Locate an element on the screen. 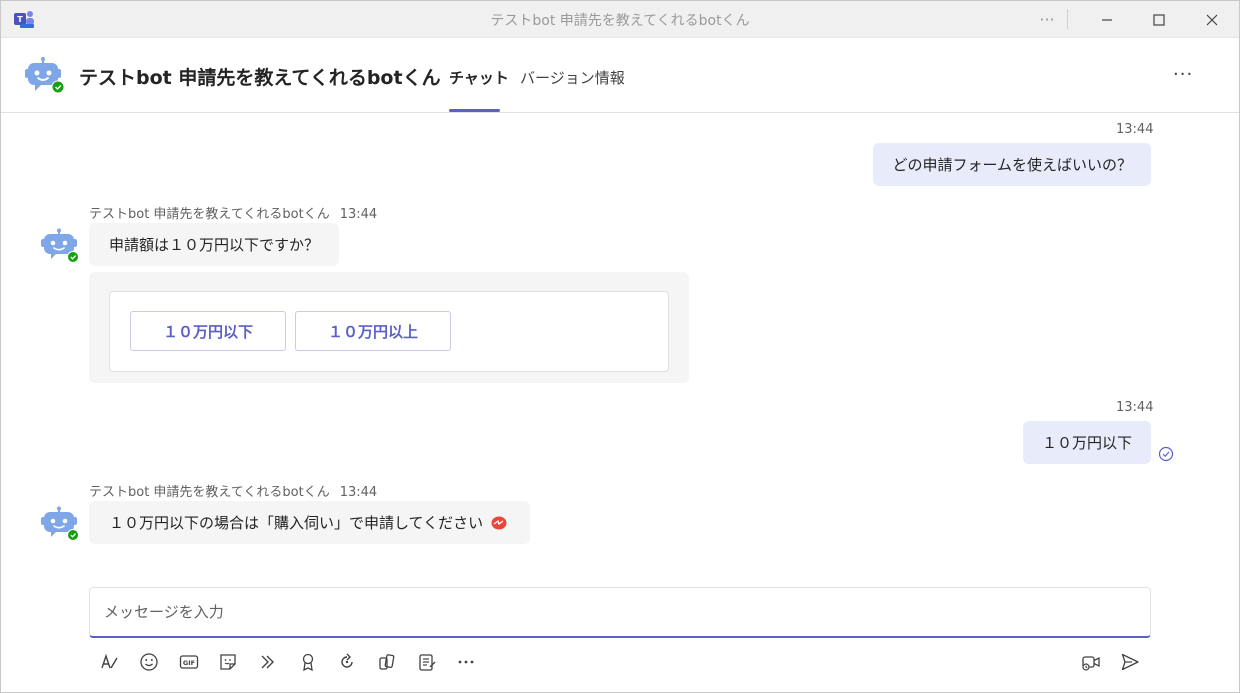 Image resolution: width=1240 pixels, height=693 pixels. maximize-icon is located at coordinates (1159, 19).